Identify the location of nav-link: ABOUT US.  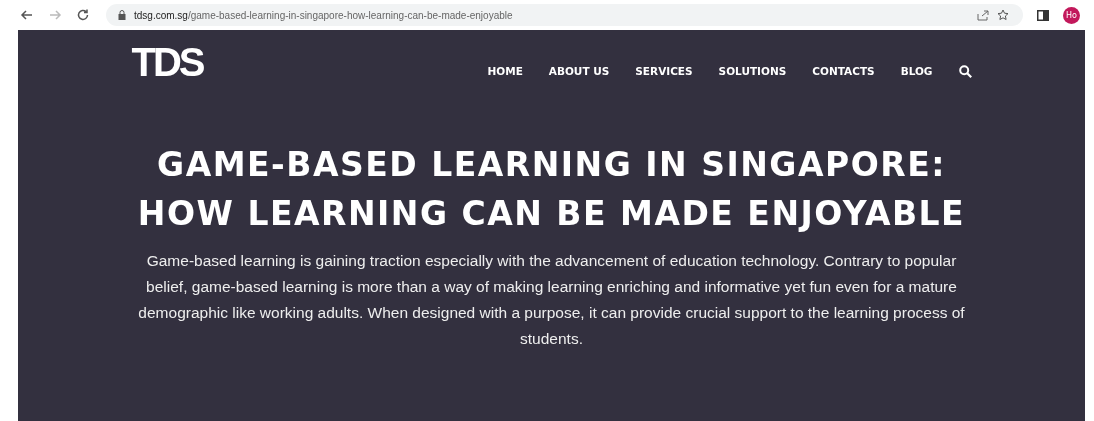
(579, 71).